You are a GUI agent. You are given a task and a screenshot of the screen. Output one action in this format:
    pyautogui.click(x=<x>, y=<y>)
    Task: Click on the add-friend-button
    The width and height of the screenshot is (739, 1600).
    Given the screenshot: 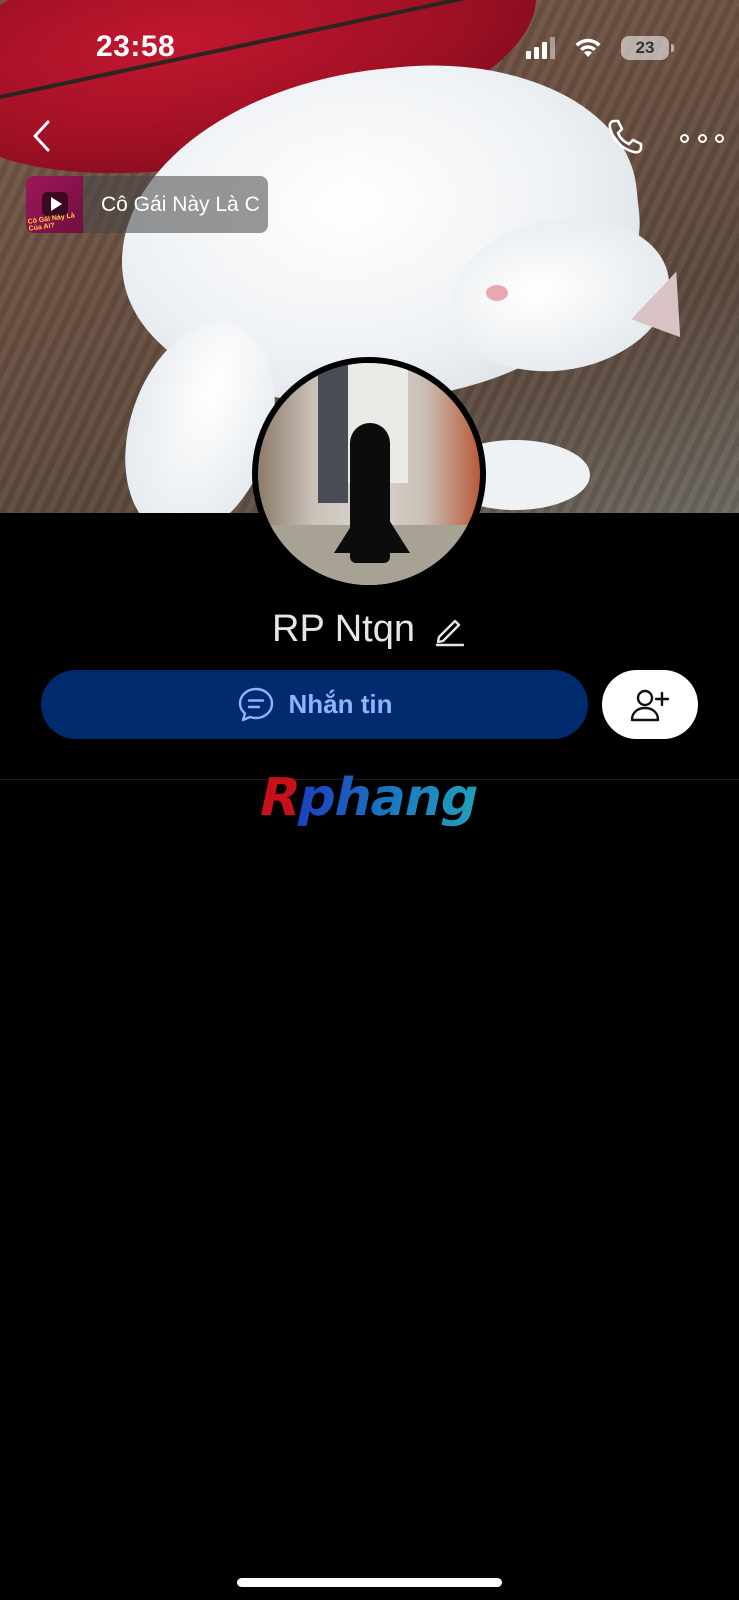 What is the action you would take?
    pyautogui.click(x=650, y=704)
    